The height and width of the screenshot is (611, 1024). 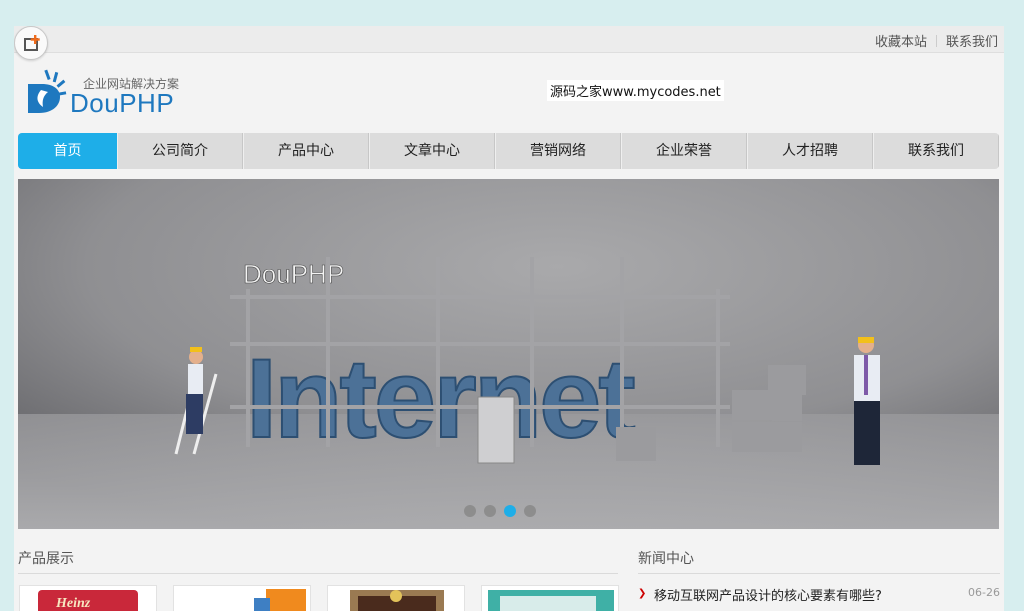 What do you see at coordinates (666, 559) in the screenshot?
I see `news-section-title: 新闻中心` at bounding box center [666, 559].